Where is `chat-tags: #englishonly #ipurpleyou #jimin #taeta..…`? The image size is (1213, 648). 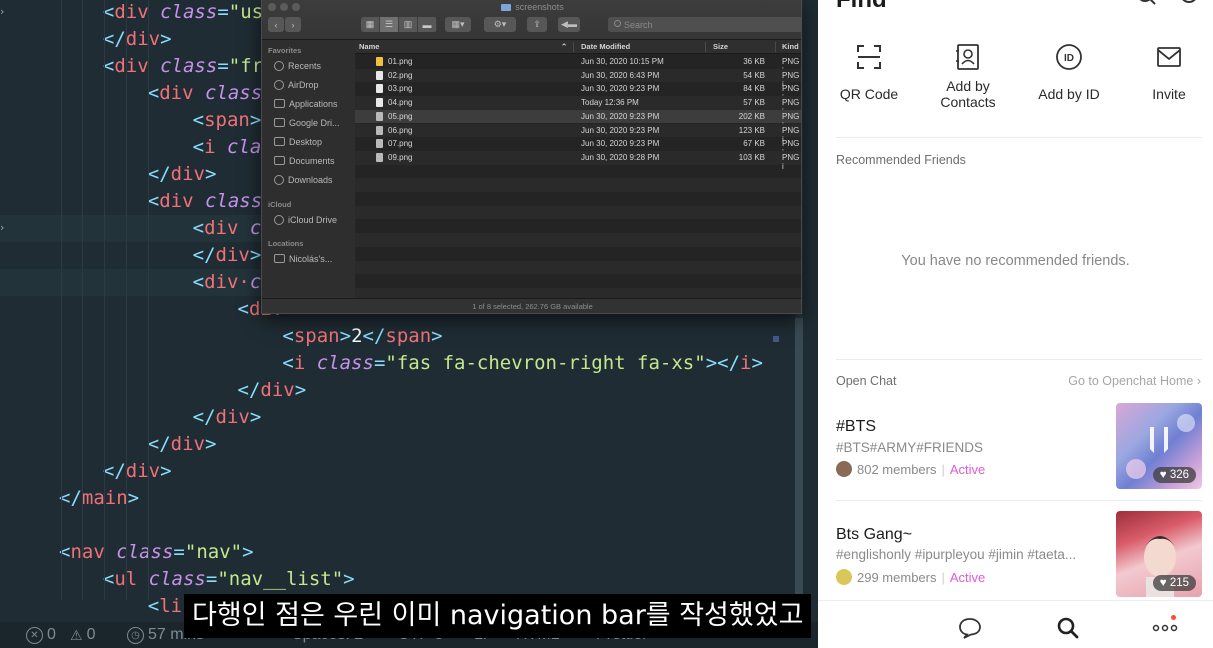
chat-tags: #englishonly #ipurpleyou #jimin #taeta..… is located at coordinates (956, 554).